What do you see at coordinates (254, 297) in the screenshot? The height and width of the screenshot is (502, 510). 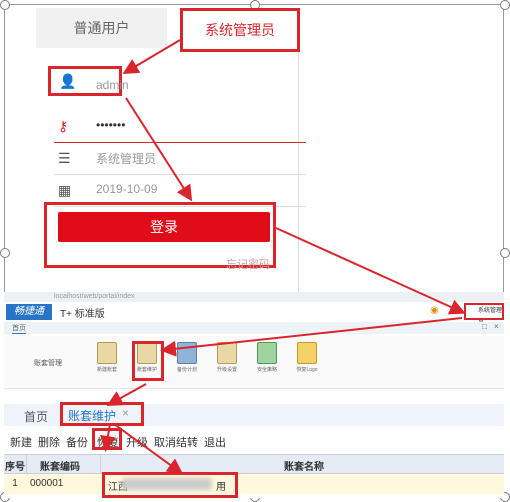 I see `url-bar: localhost/web/portal/index` at bounding box center [254, 297].